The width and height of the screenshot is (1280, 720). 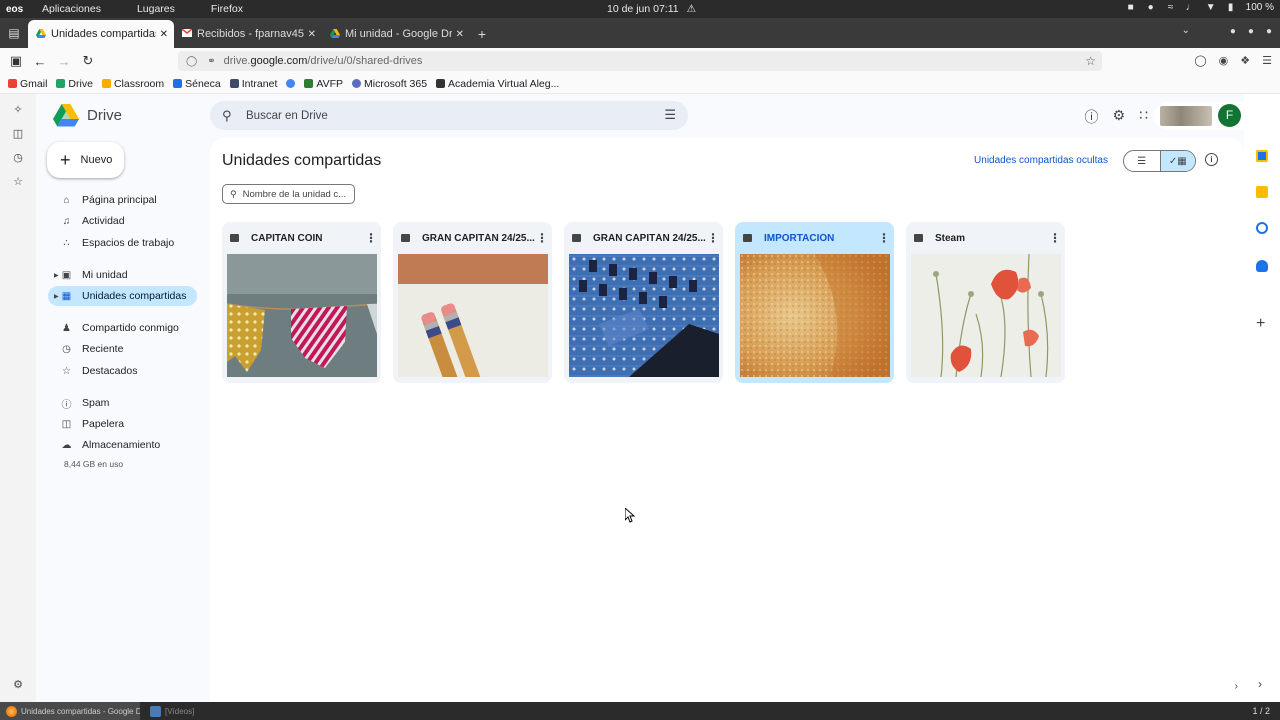 I want to click on wifi-icon: ≈, so click(x=1171, y=7).